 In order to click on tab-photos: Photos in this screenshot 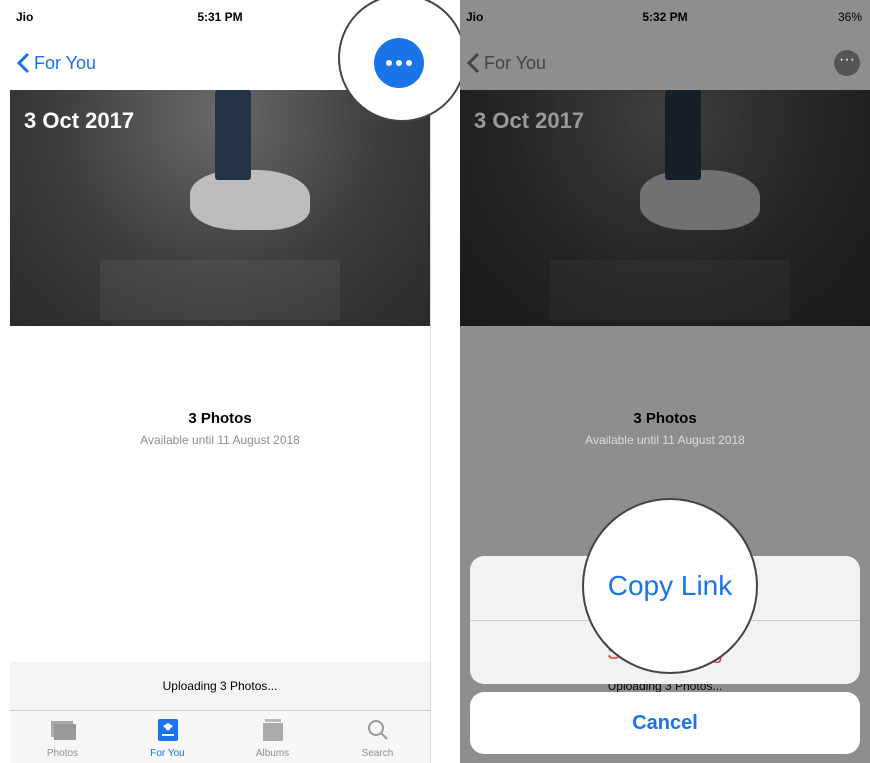, I will do `click(62, 737)`.